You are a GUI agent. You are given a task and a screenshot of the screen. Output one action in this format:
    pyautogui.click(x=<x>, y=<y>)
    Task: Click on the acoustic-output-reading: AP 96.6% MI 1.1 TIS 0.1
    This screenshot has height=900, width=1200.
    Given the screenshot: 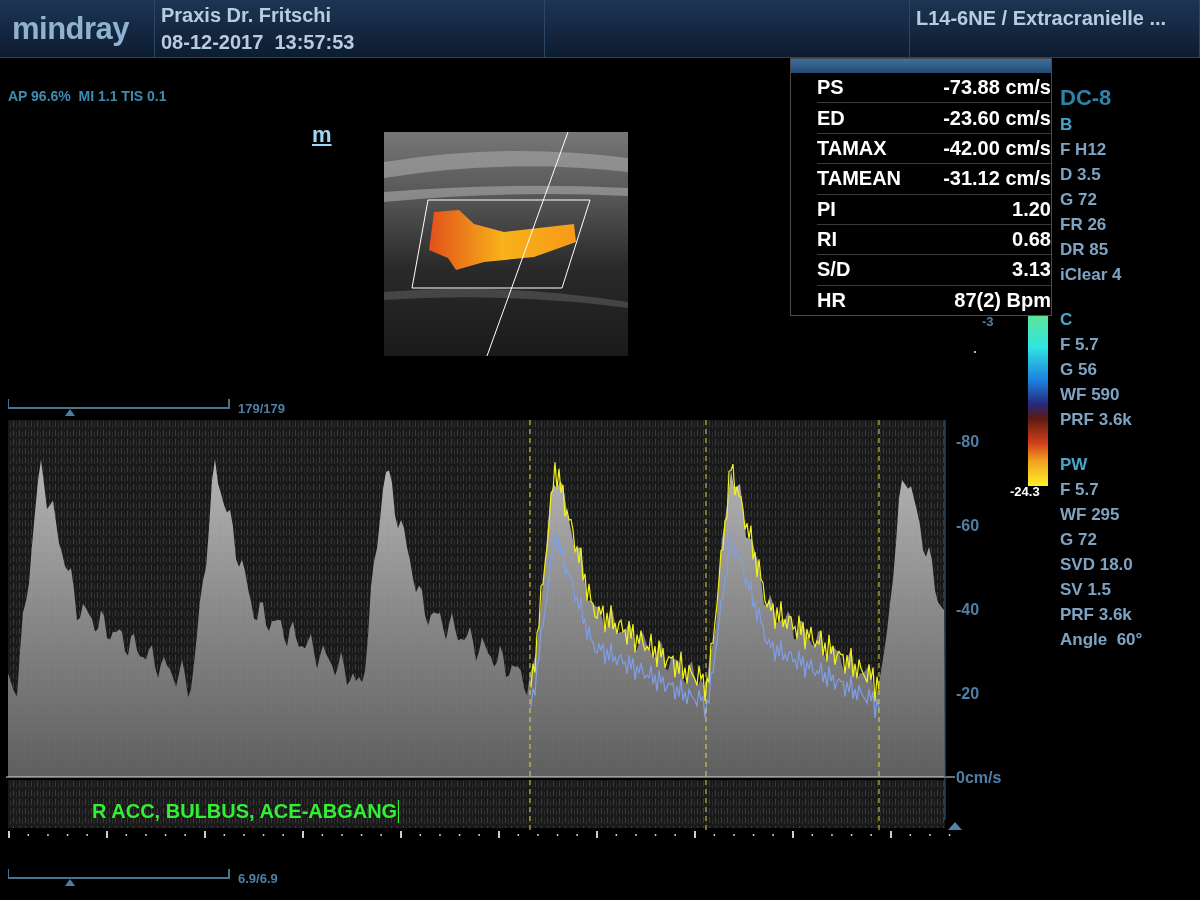 What is the action you would take?
    pyautogui.click(x=88, y=96)
    